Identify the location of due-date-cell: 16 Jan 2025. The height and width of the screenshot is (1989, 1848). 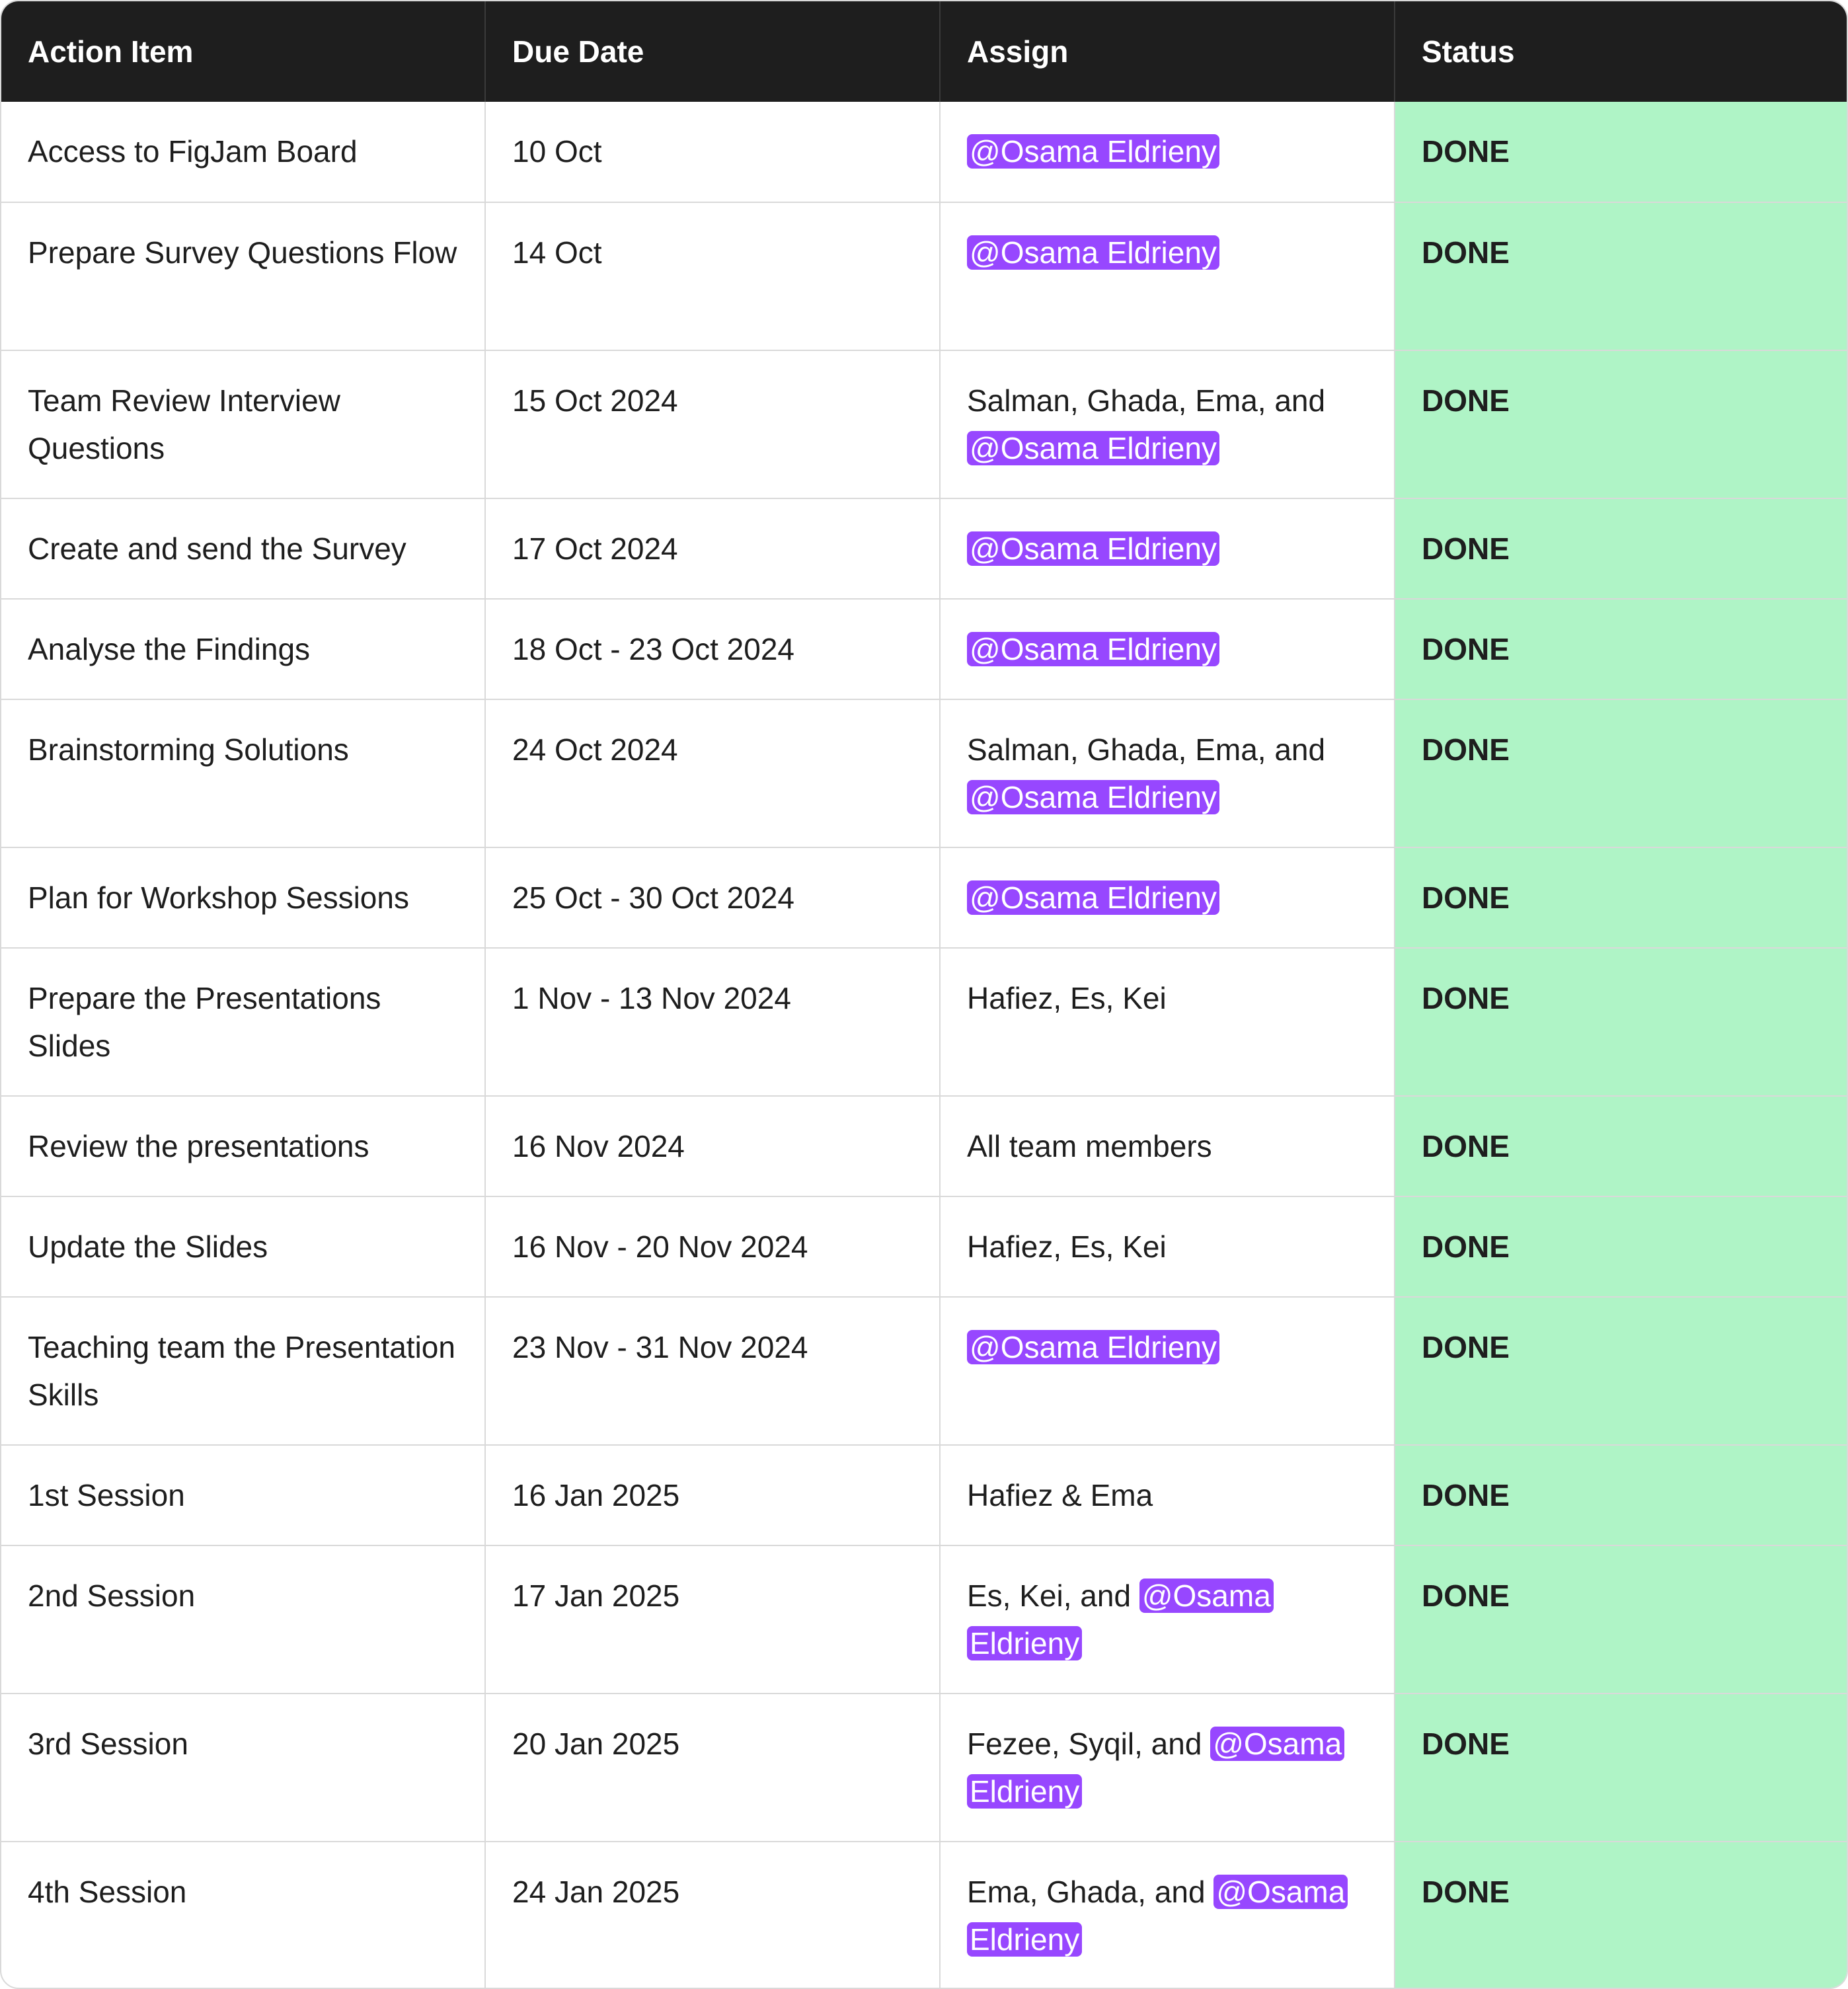
(713, 1495).